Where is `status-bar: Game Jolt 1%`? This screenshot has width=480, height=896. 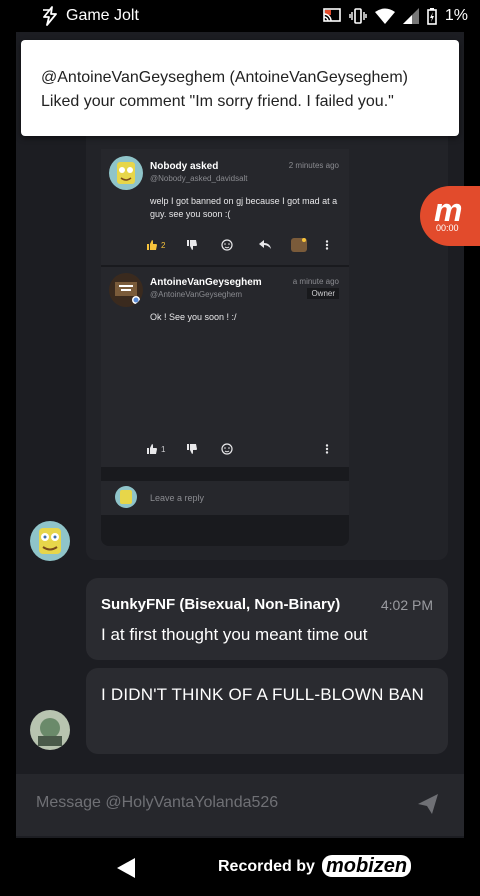
status-bar: Game Jolt 1% is located at coordinates (240, 16).